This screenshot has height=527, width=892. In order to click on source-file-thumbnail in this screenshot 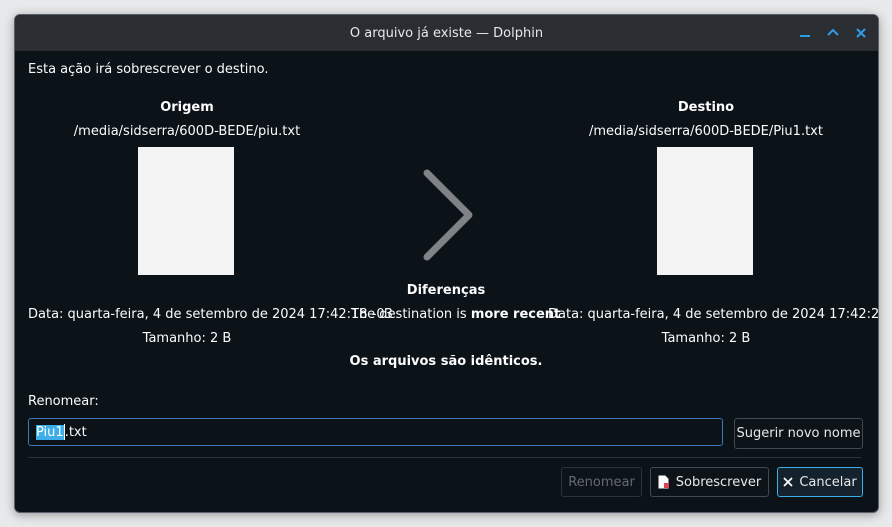, I will do `click(186, 211)`.